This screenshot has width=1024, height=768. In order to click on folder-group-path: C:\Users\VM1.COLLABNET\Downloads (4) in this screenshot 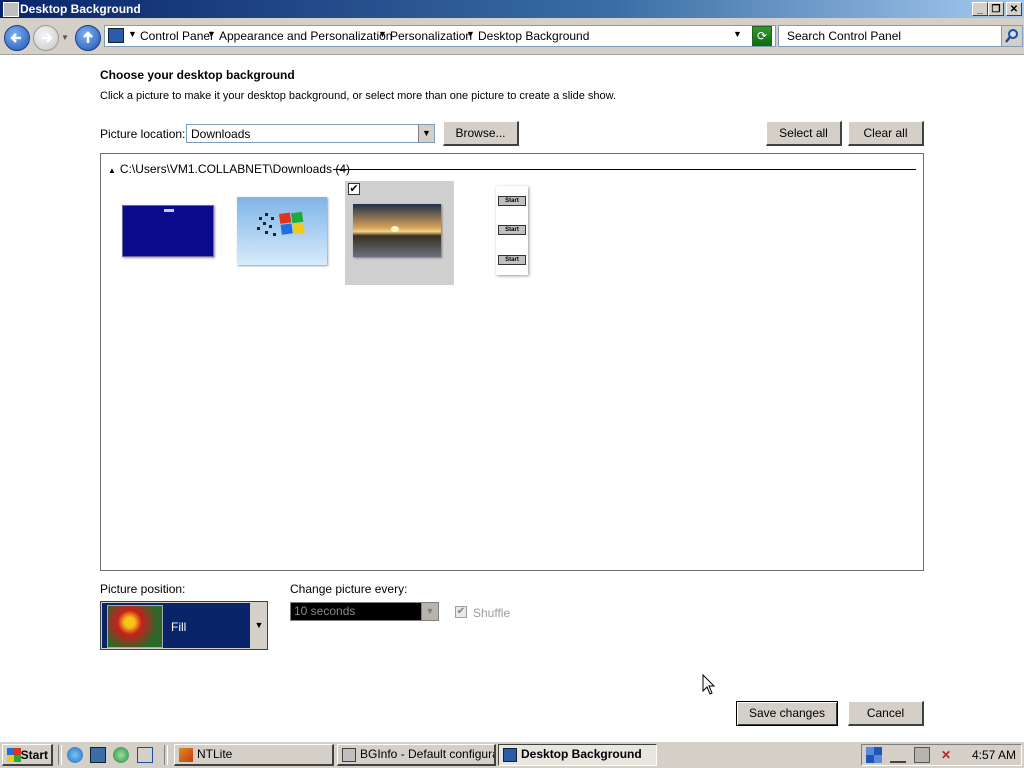, I will do `click(234, 169)`.